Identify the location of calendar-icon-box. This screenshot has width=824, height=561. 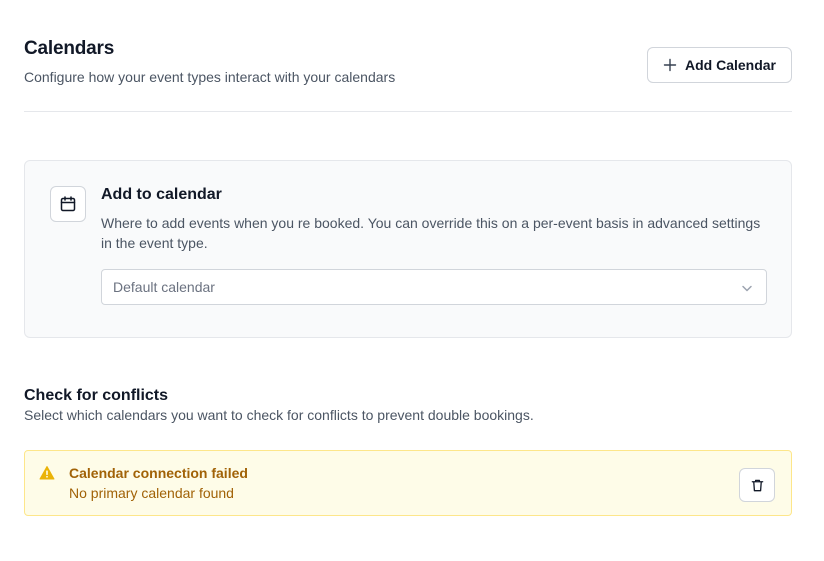
(68, 204).